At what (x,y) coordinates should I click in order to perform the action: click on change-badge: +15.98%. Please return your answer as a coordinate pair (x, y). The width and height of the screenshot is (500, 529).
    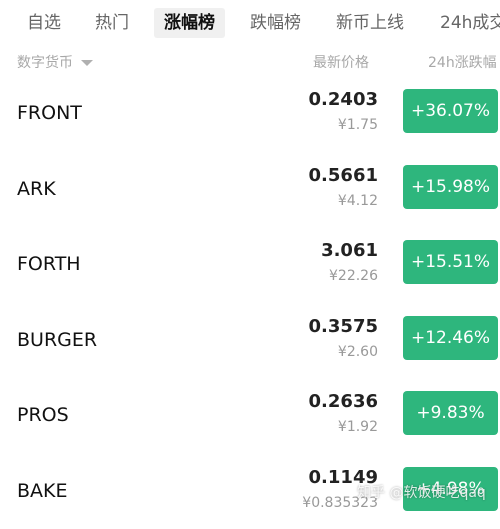
    Looking at the image, I should click on (450, 186).